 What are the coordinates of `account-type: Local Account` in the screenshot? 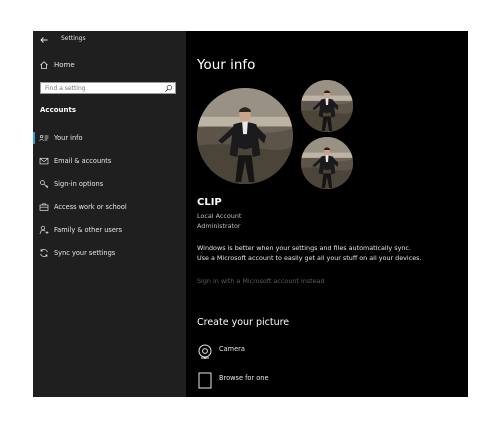 It's located at (219, 216).